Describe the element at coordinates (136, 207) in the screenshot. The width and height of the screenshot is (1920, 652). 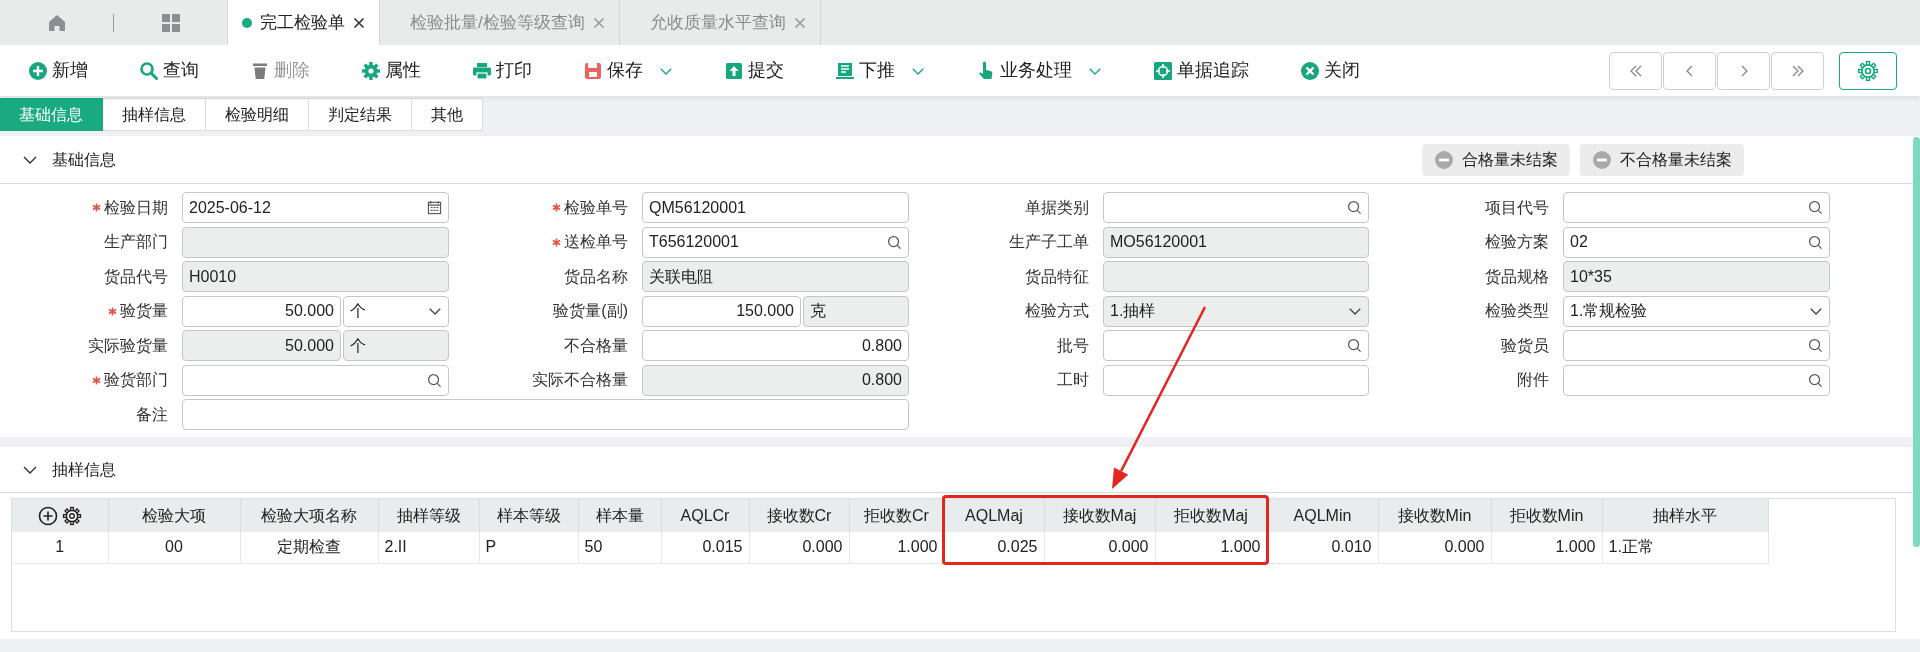
I see `field-label: 检验日期` at that location.